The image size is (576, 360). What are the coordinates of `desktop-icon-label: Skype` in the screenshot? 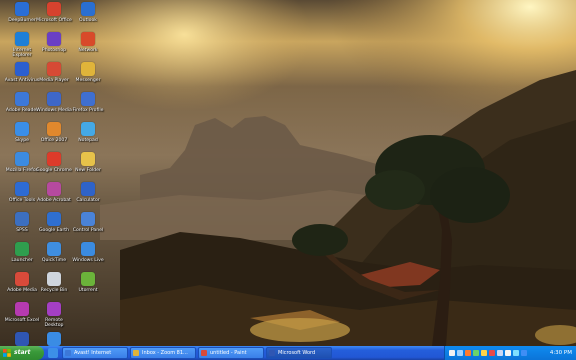 It's located at (22, 140).